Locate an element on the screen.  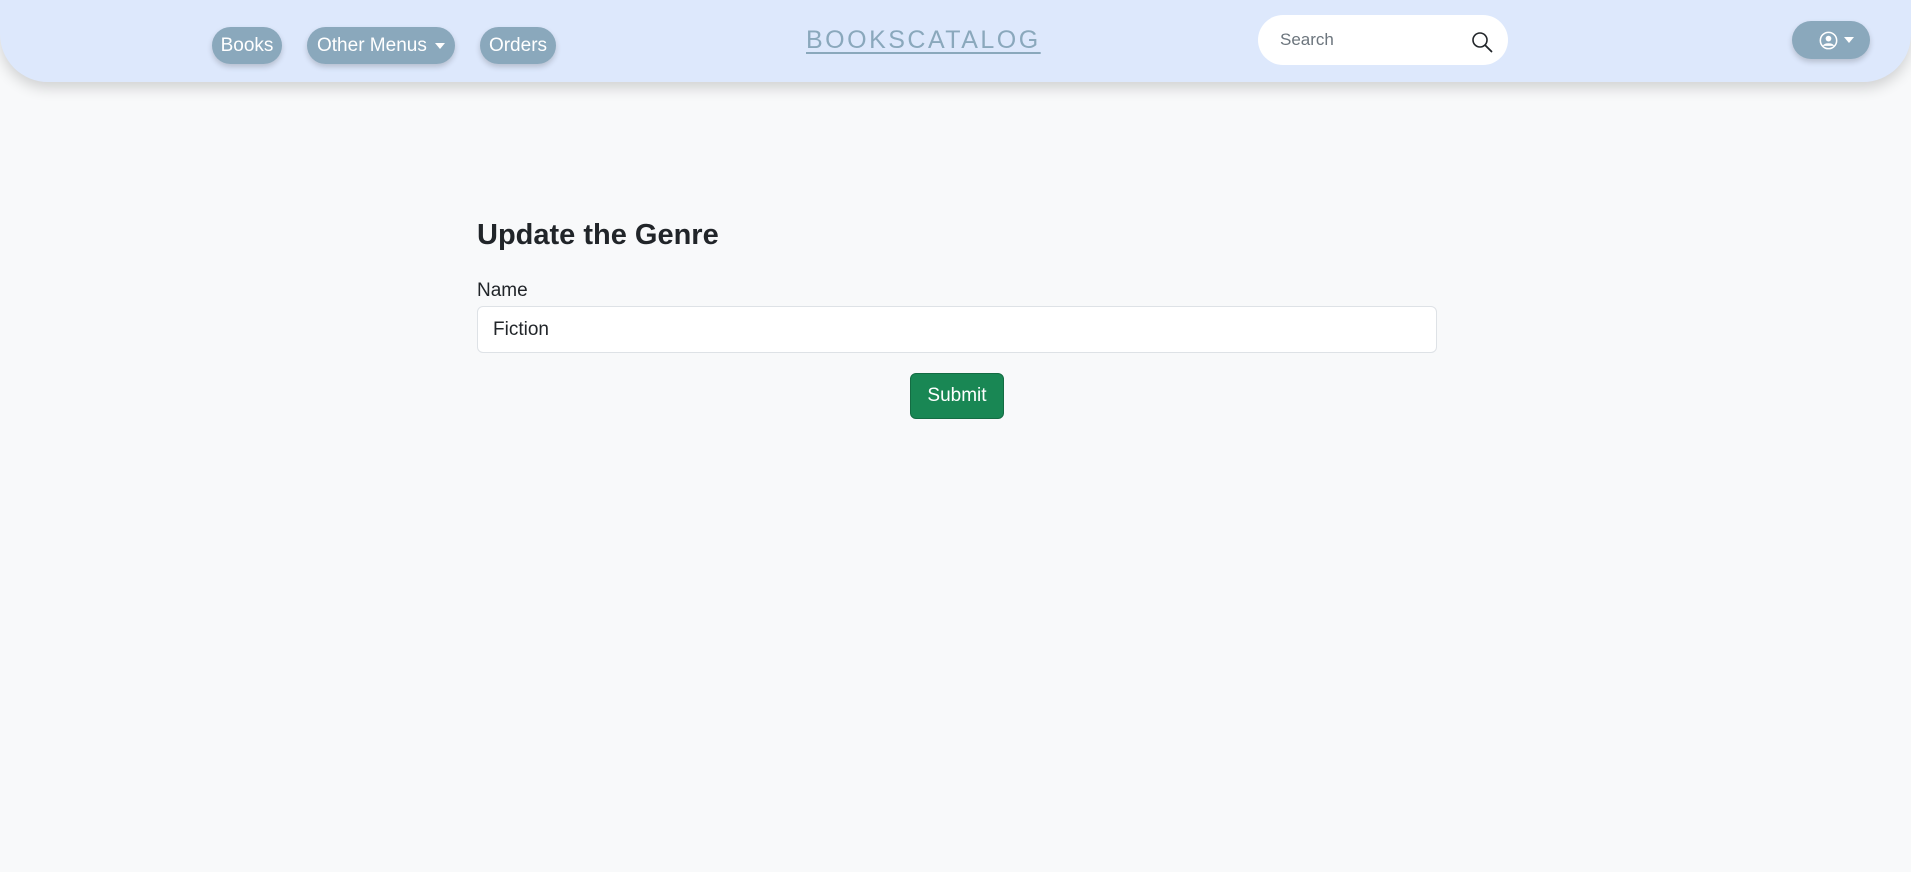
nav-books-label: Books is located at coordinates (247, 45).